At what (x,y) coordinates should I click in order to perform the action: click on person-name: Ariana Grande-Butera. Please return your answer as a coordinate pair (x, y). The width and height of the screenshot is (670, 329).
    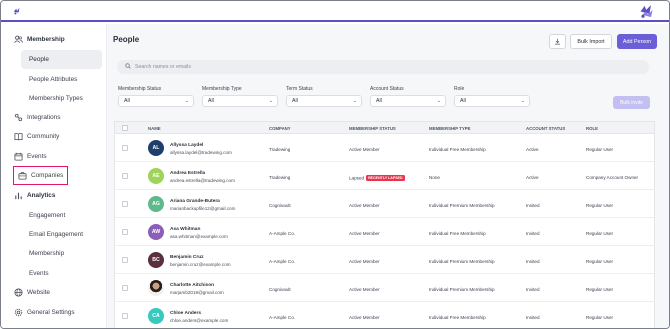
    Looking at the image, I should click on (195, 201).